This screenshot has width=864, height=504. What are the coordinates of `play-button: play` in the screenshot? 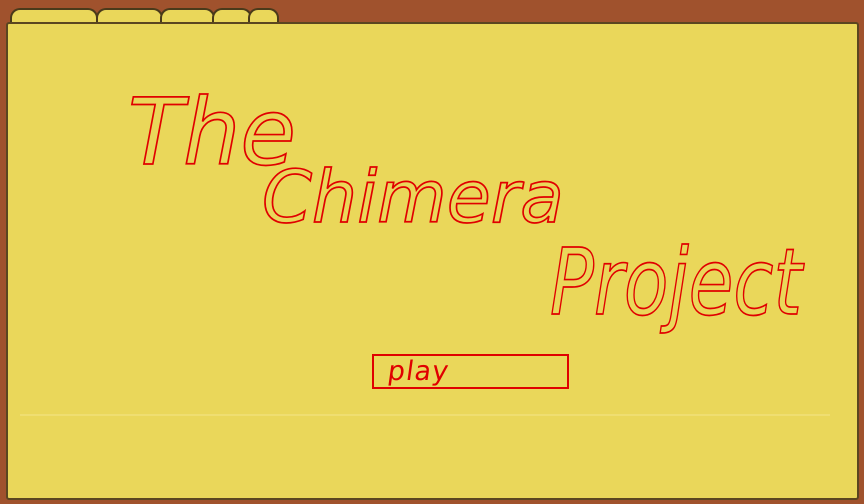 It's located at (470, 371).